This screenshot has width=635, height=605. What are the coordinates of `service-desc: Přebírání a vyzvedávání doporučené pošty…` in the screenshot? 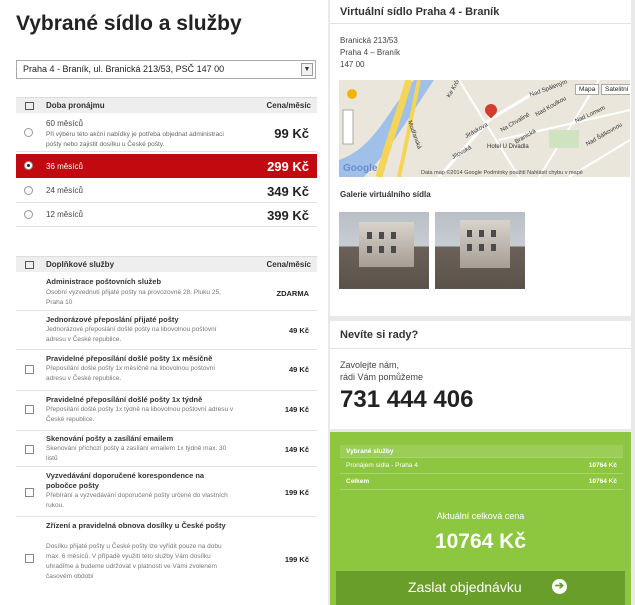 It's located at (137, 500).